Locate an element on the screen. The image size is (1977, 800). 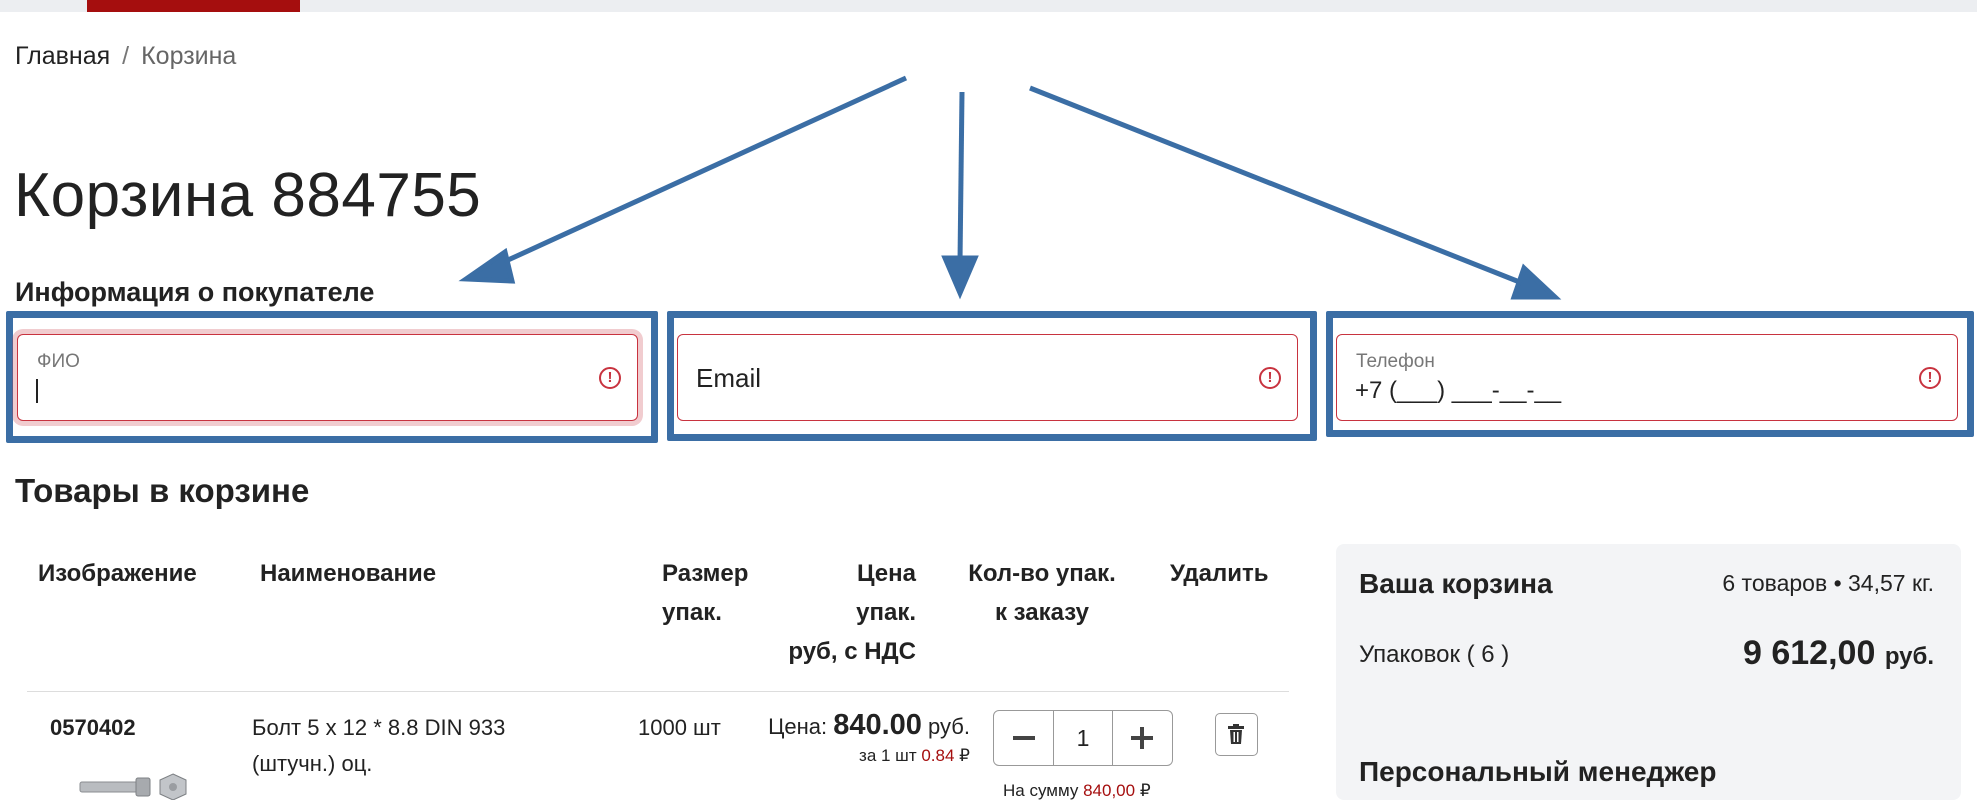
plus-icon is located at coordinates (1142, 738).